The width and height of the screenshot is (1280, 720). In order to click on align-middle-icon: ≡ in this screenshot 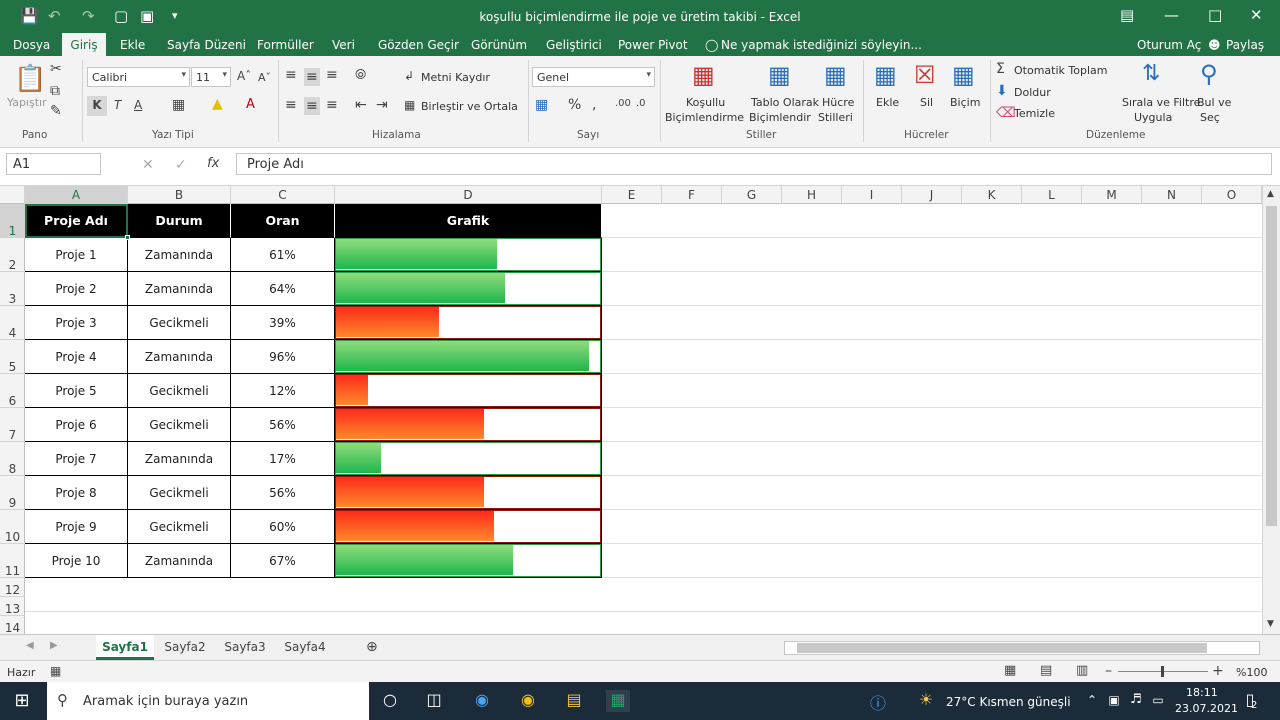, I will do `click(312, 77)`.